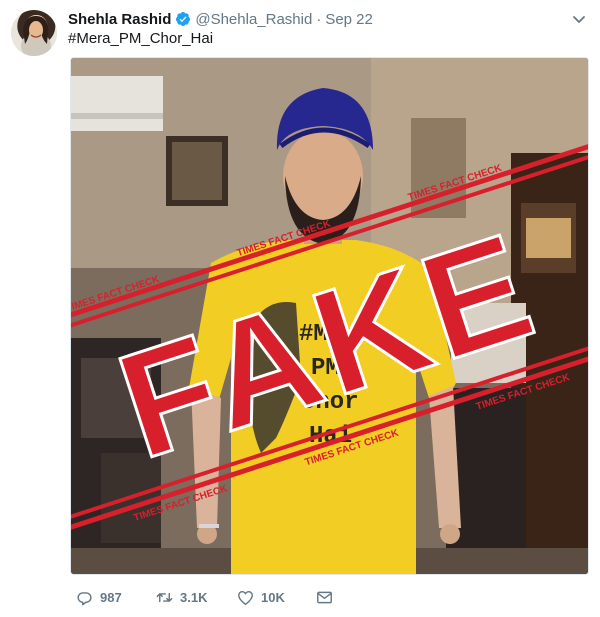 This screenshot has width=600, height=617. What do you see at coordinates (324, 597) in the screenshot?
I see `direct-message-icon` at bounding box center [324, 597].